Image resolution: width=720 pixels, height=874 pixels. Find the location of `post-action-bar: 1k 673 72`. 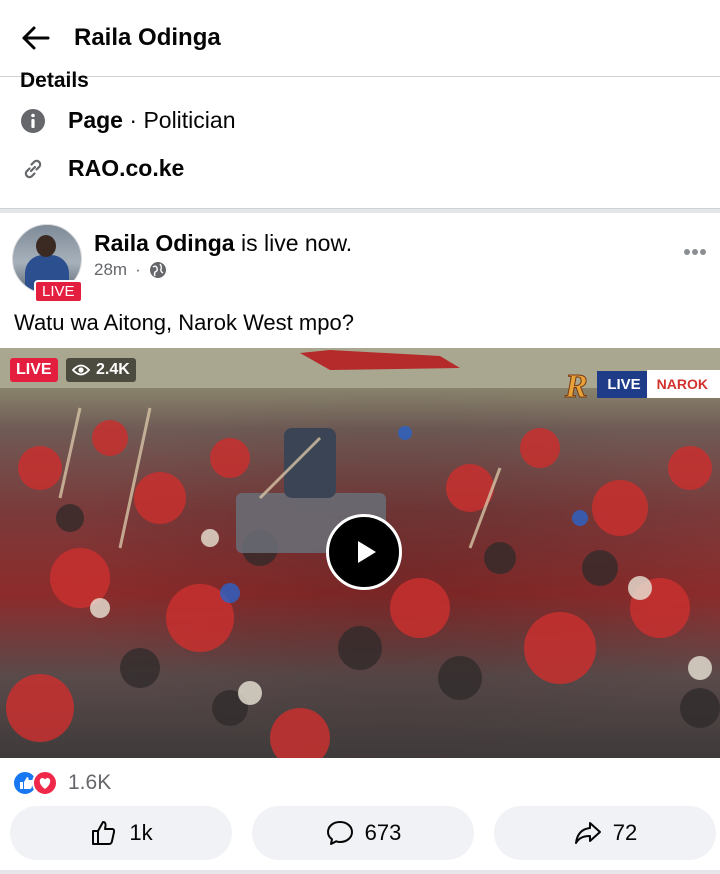

post-action-bar: 1k 673 72 is located at coordinates (360, 834).